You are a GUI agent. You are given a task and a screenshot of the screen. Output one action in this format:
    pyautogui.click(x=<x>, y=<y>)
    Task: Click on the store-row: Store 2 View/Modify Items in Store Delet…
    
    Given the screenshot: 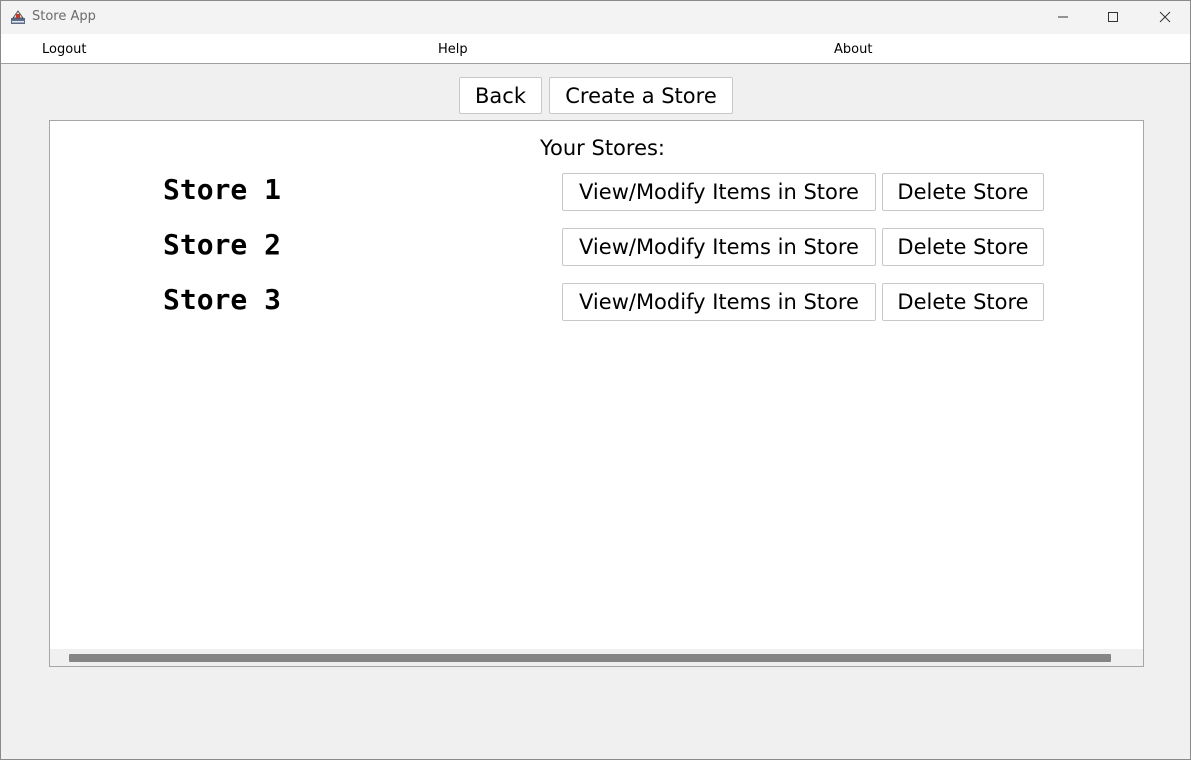 What is the action you would take?
    pyautogui.click(x=596, y=247)
    